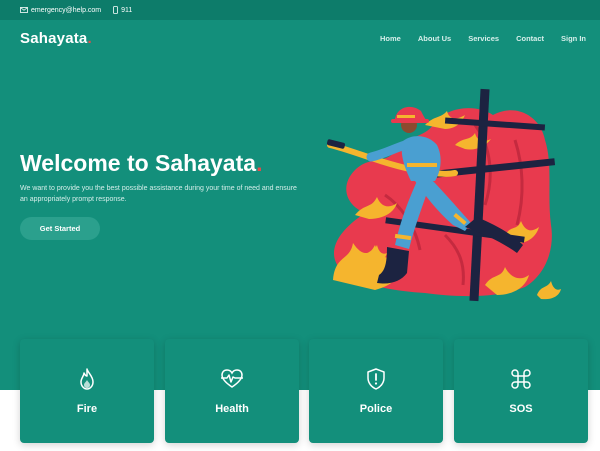 Image resolution: width=600 pixels, height=451 pixels. I want to click on phone-icon, so click(116, 10).